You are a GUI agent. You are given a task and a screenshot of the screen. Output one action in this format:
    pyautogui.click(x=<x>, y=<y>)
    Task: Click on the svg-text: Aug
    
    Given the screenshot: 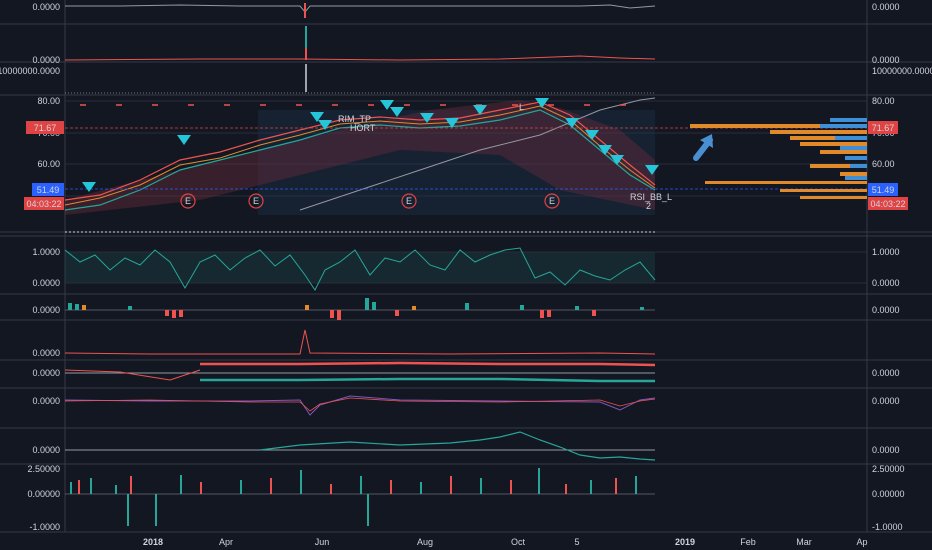 What is the action you would take?
    pyautogui.click(x=425, y=542)
    